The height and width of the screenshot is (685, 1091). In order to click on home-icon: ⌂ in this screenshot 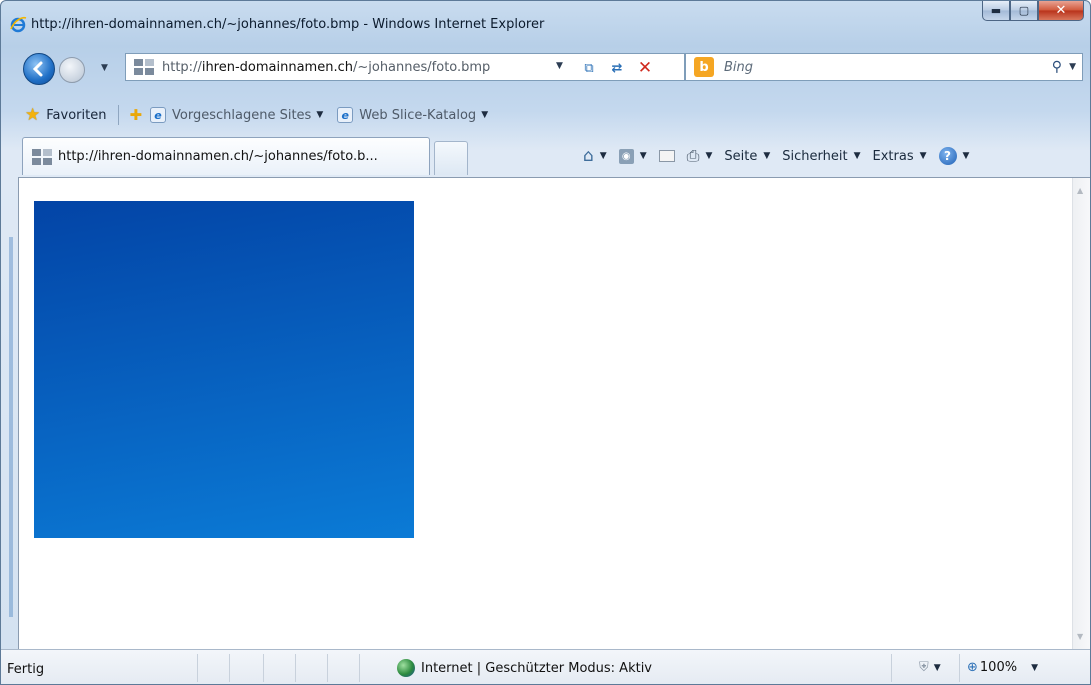, I will do `click(588, 156)`.